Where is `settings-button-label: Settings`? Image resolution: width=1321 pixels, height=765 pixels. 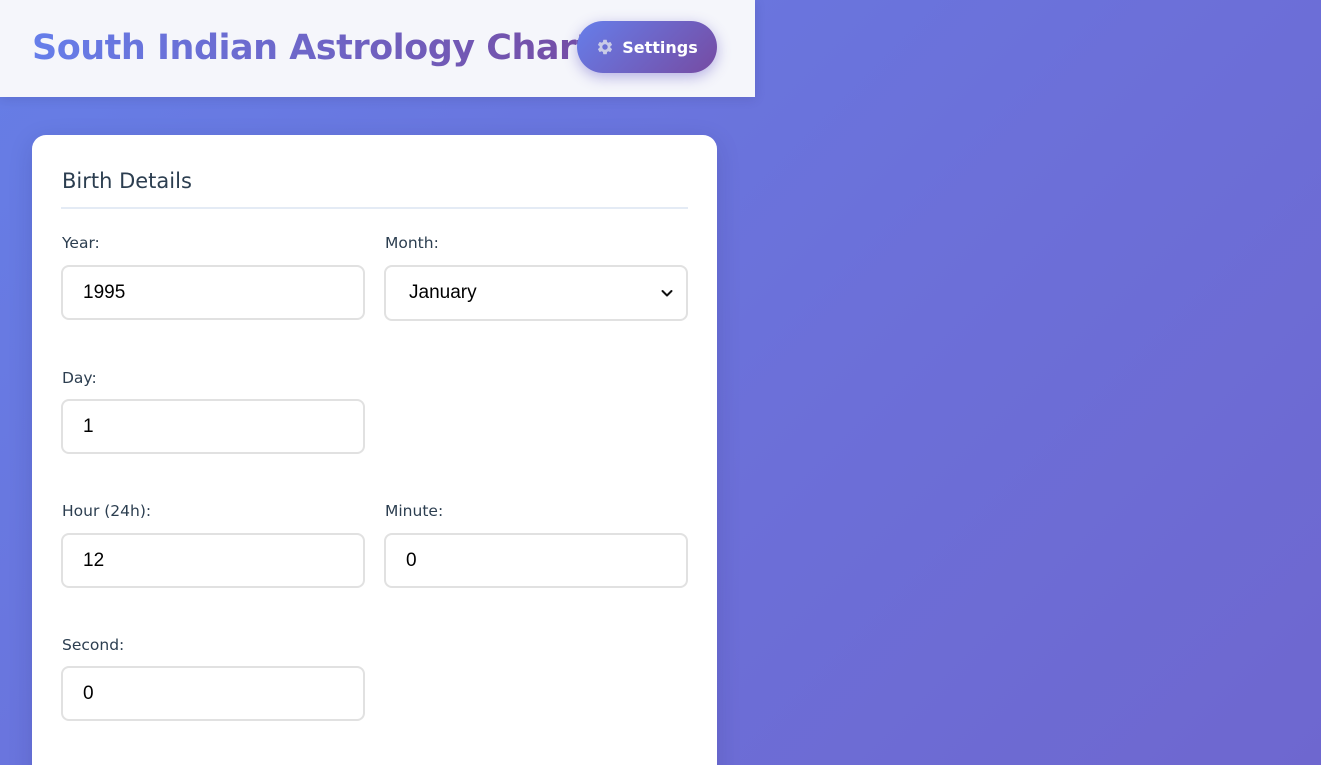 settings-button-label: Settings is located at coordinates (660, 47).